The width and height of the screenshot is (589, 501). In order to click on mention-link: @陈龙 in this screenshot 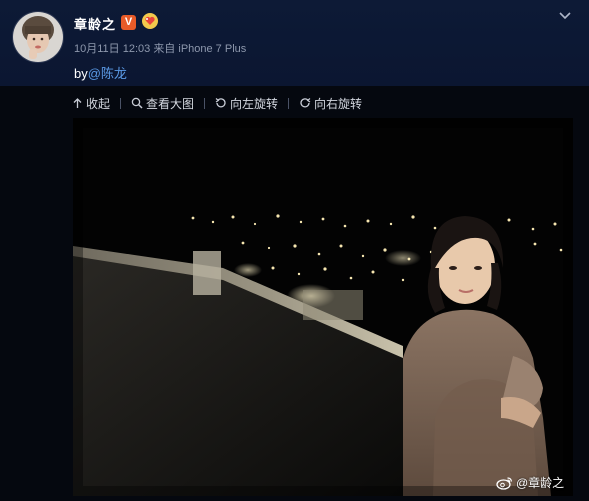, I will do `click(107, 73)`.